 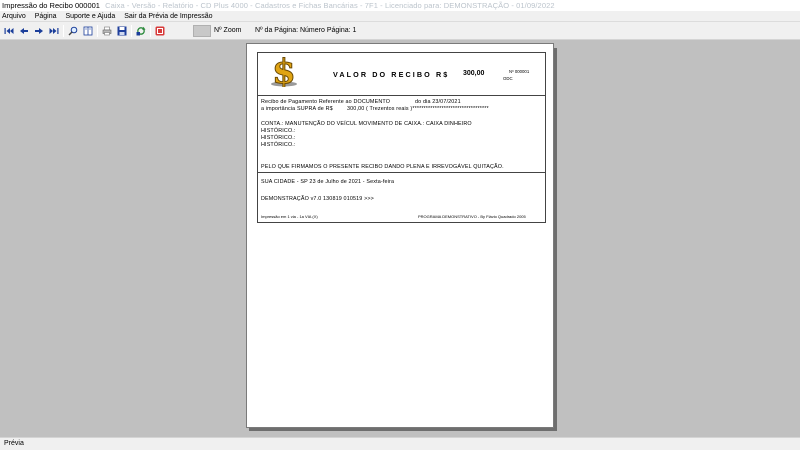 I want to click on next-page-icon, so click(x=39, y=31).